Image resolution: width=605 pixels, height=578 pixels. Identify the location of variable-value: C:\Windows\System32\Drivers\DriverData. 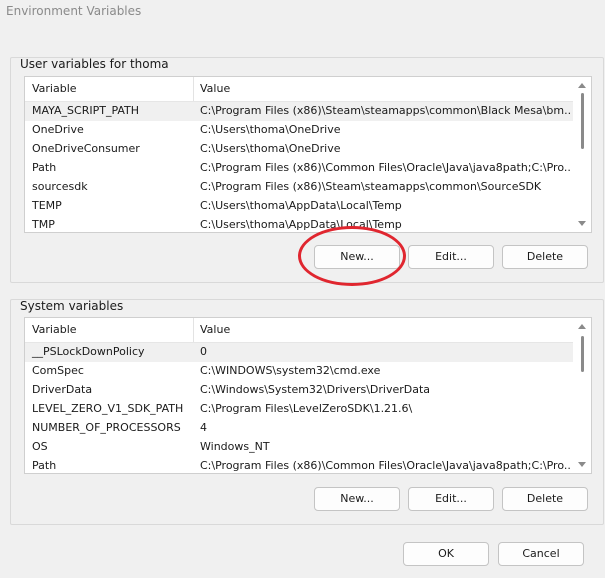
(315, 389).